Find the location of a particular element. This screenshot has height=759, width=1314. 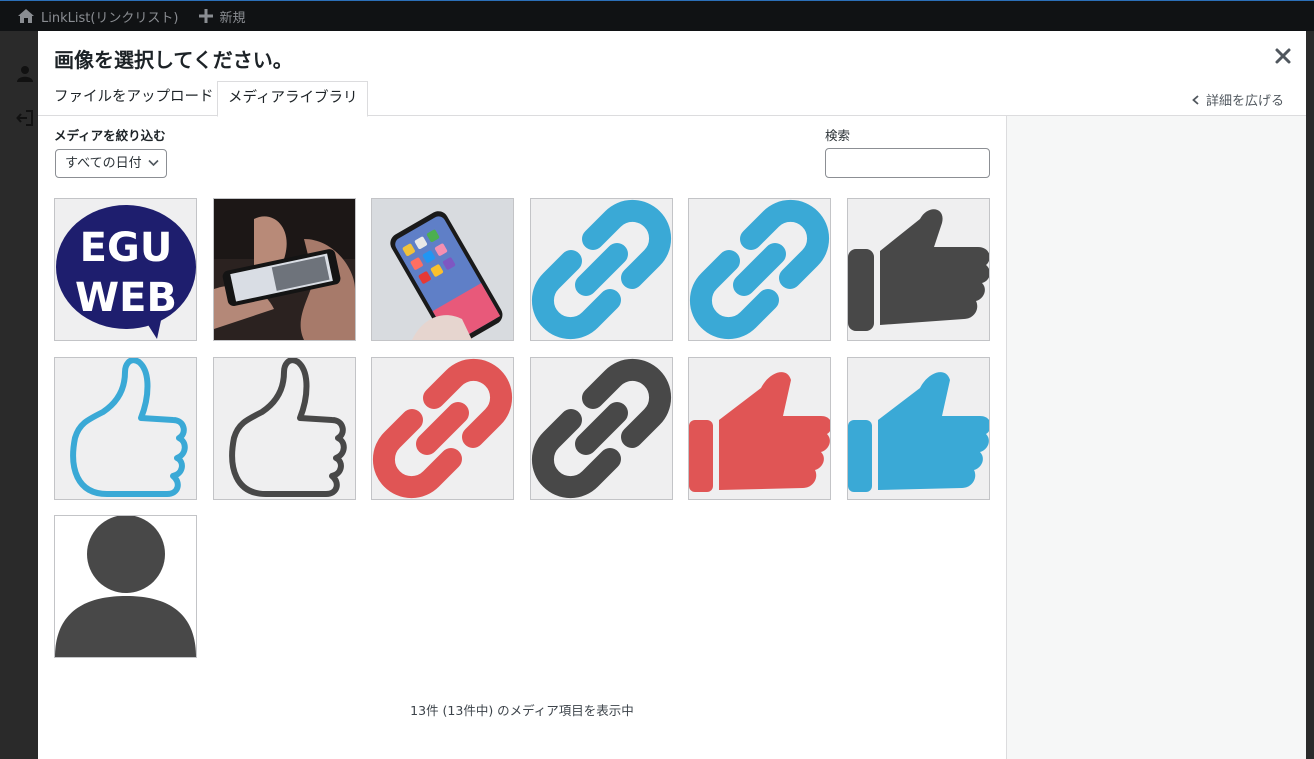

media-item-thumbs-up-red is located at coordinates (759, 428).